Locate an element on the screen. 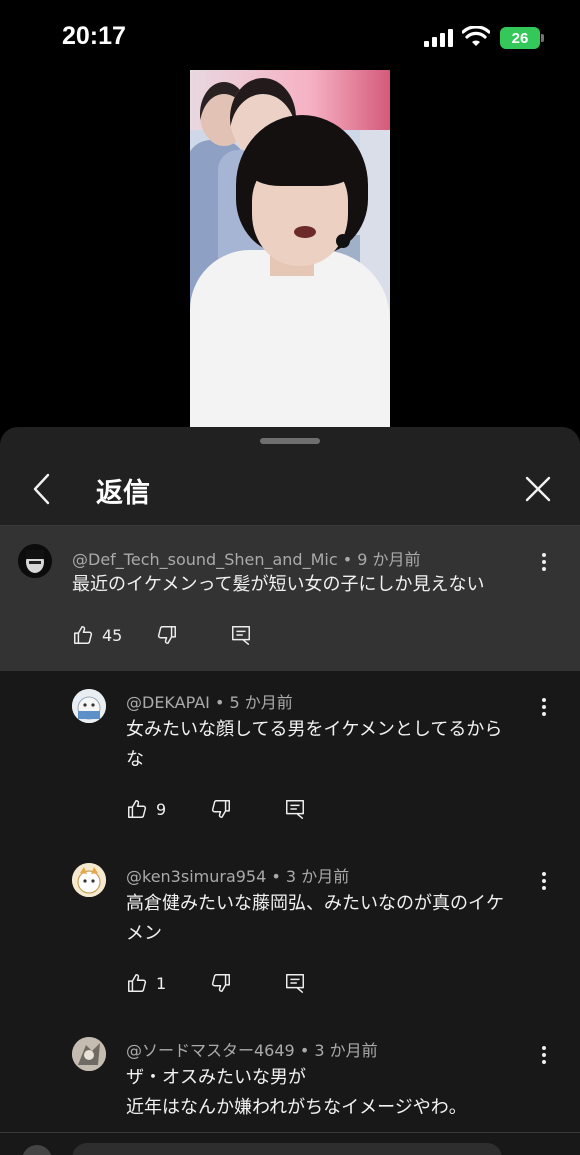 The image size is (580, 1155). comment-text-line: 近年はなんか嫌われがちなイメージやわ。 is located at coordinates (296, 1107).